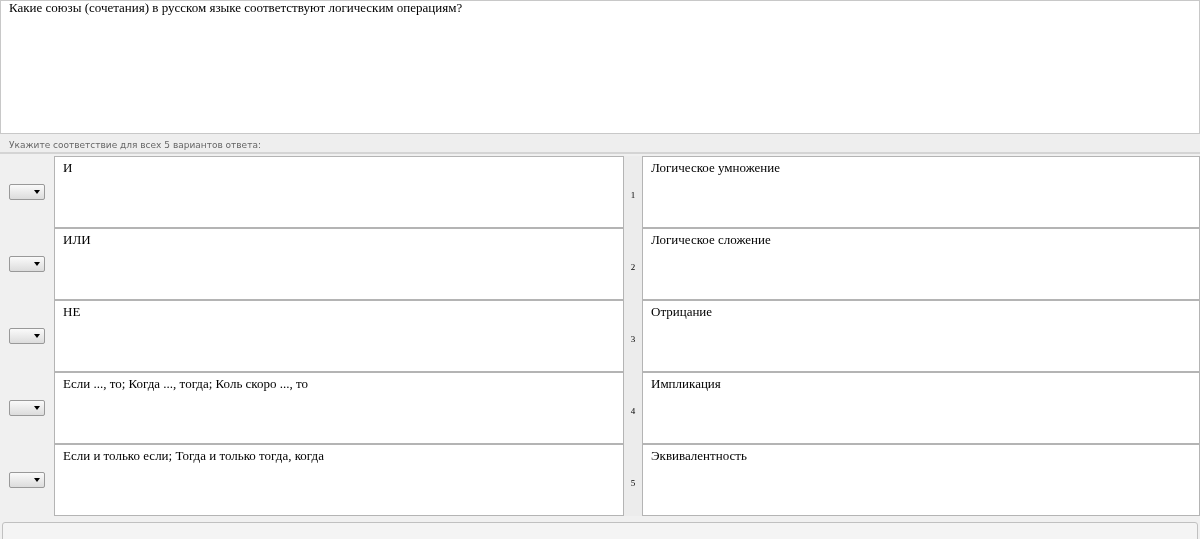 The height and width of the screenshot is (539, 1200). I want to click on answer-text: НЕ, so click(72, 311).